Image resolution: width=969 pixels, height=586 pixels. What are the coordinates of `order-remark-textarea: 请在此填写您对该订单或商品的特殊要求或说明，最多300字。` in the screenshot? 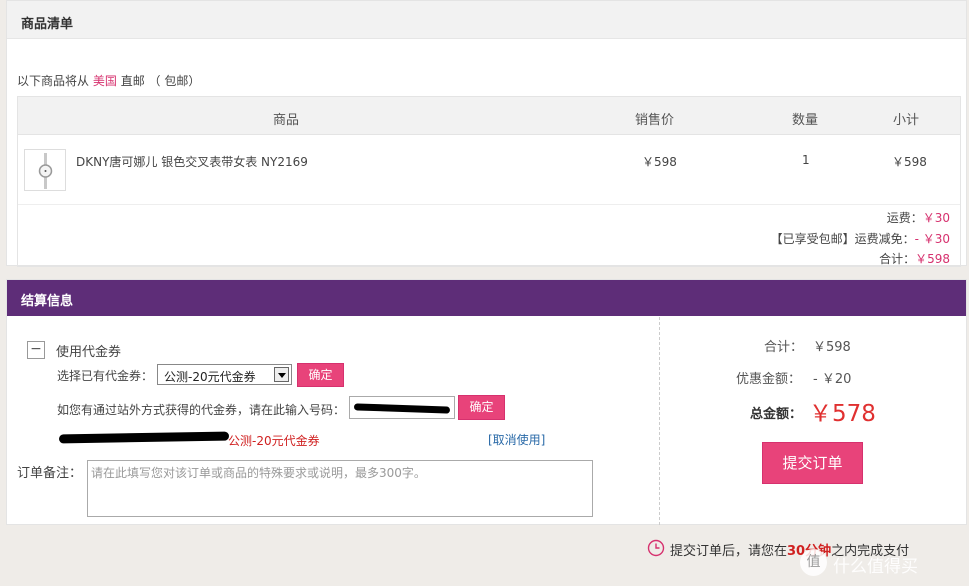 It's located at (340, 488).